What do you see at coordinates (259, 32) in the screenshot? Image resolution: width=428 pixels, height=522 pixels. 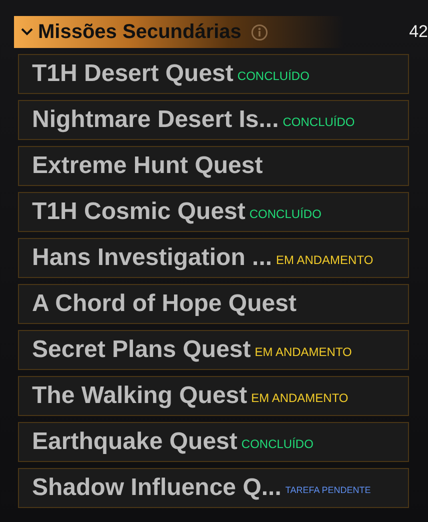 I see `info-icon` at bounding box center [259, 32].